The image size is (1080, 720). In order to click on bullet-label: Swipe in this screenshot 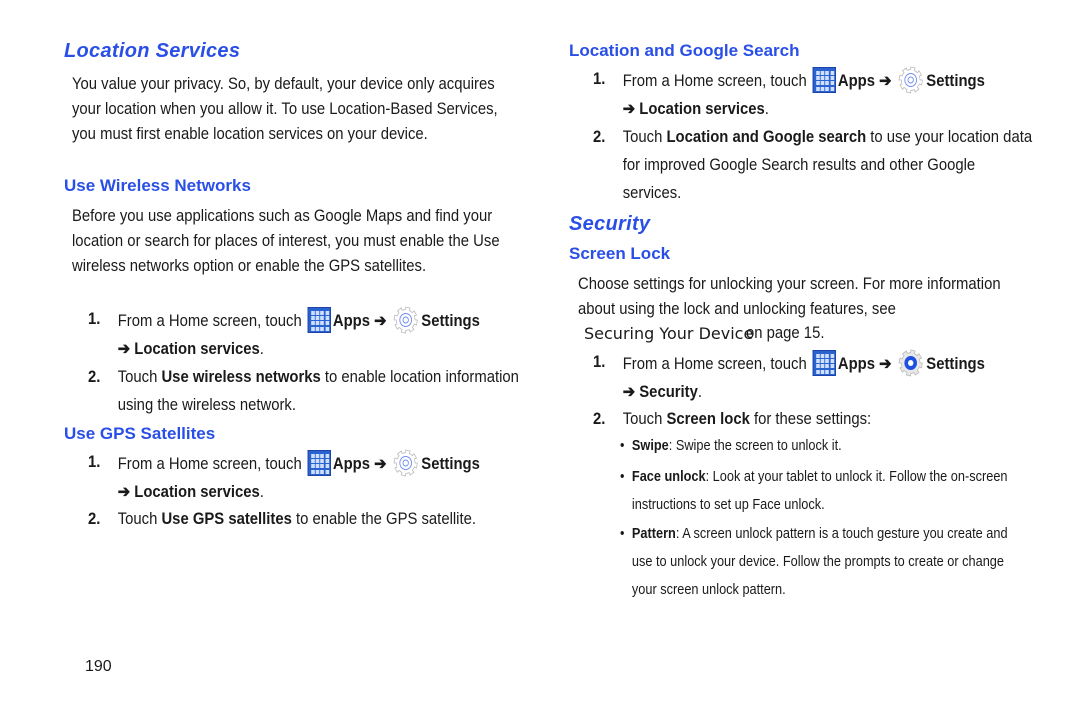, I will do `click(650, 445)`.